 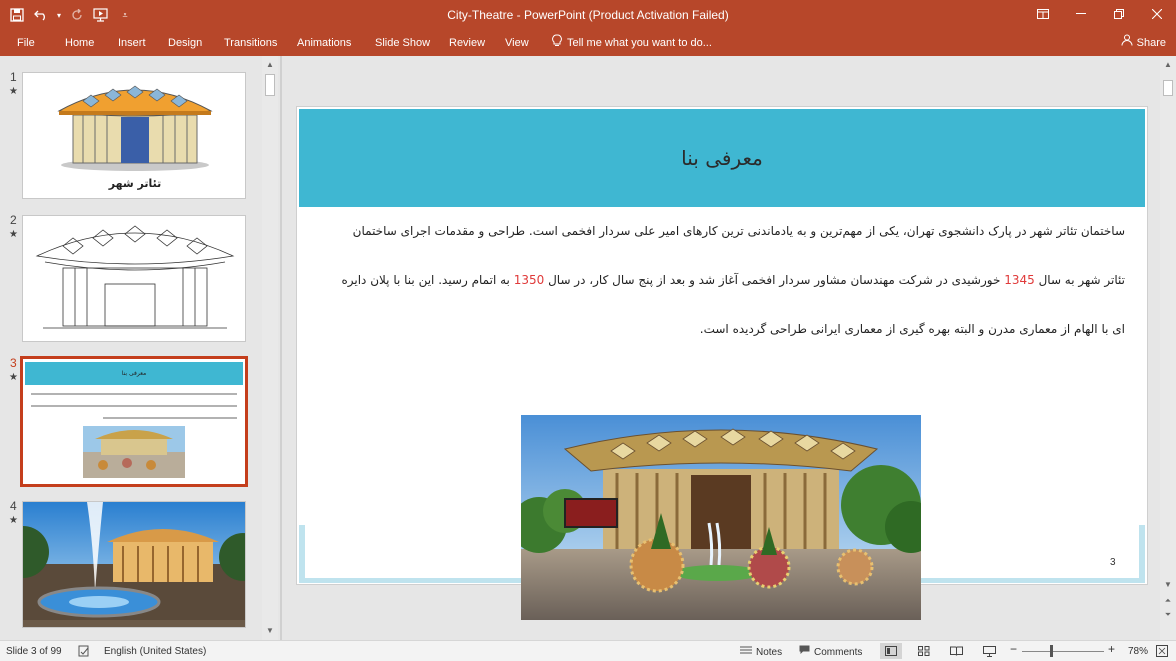 What do you see at coordinates (517, 43) in the screenshot?
I see `tab-view: View` at bounding box center [517, 43].